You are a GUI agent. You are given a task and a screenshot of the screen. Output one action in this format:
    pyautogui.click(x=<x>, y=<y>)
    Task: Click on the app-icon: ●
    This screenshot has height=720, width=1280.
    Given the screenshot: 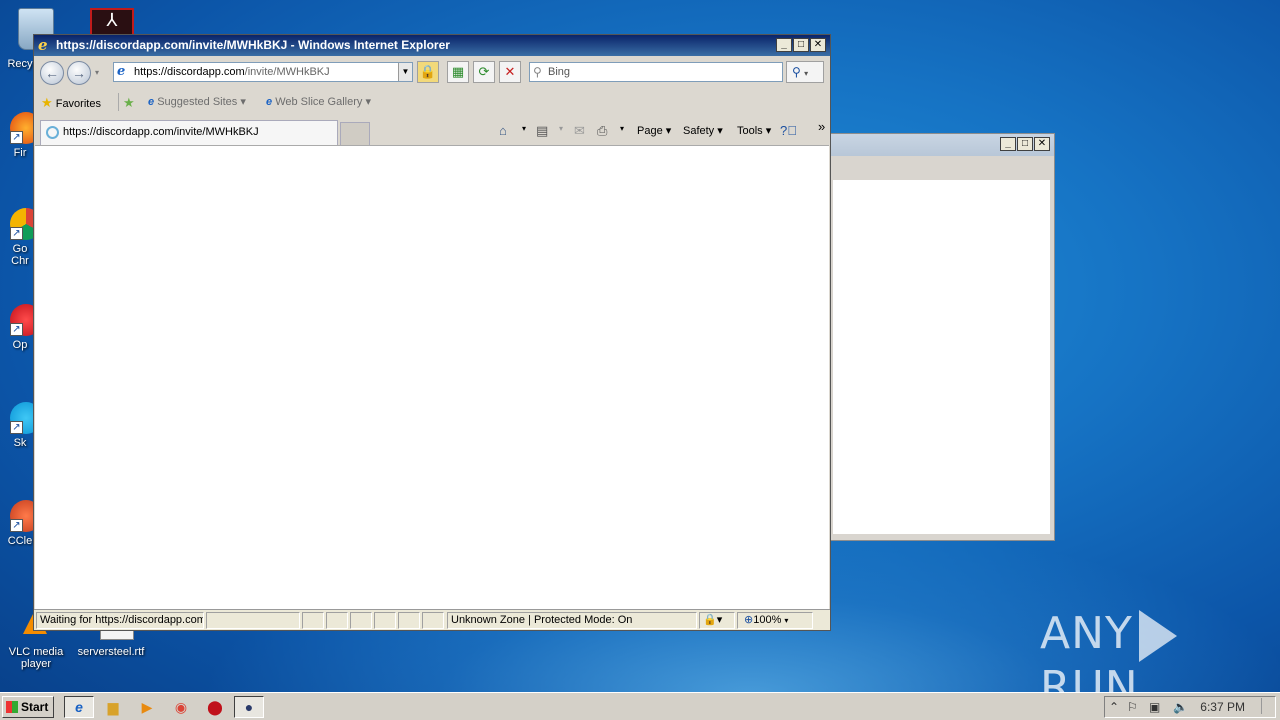 What is the action you would take?
    pyautogui.click(x=249, y=707)
    